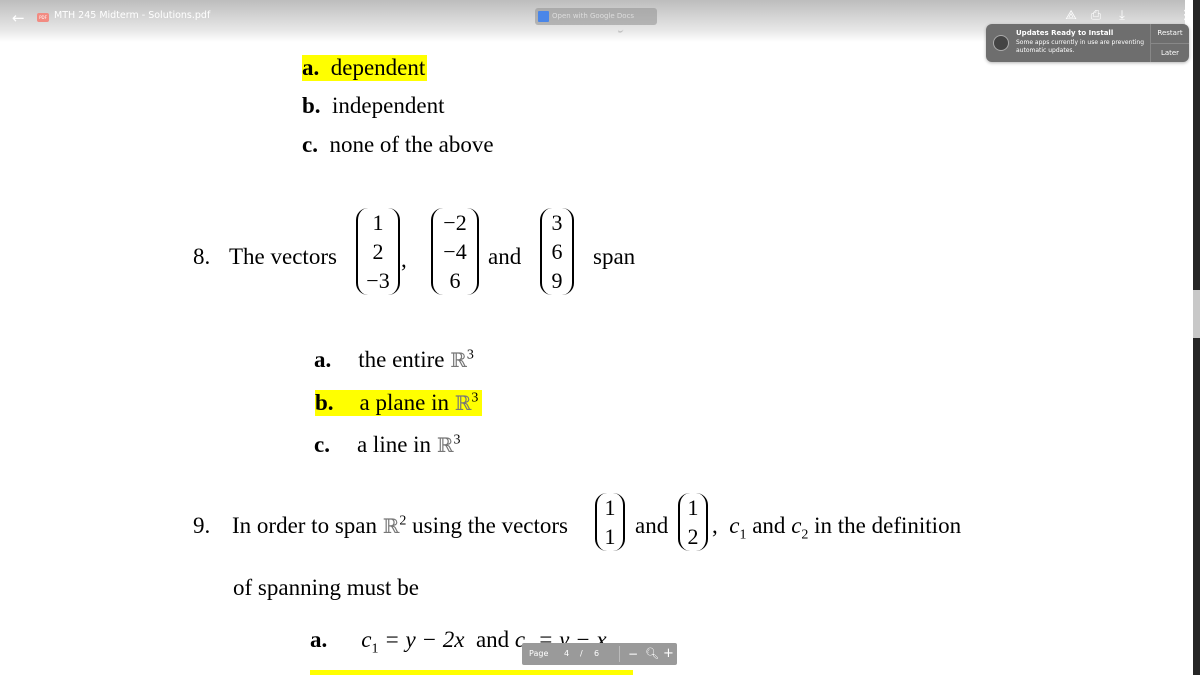 Image resolution: width=1200 pixels, height=675 pixels. What do you see at coordinates (43, 17) in the screenshot?
I see `pdf-file-icon: PDF` at bounding box center [43, 17].